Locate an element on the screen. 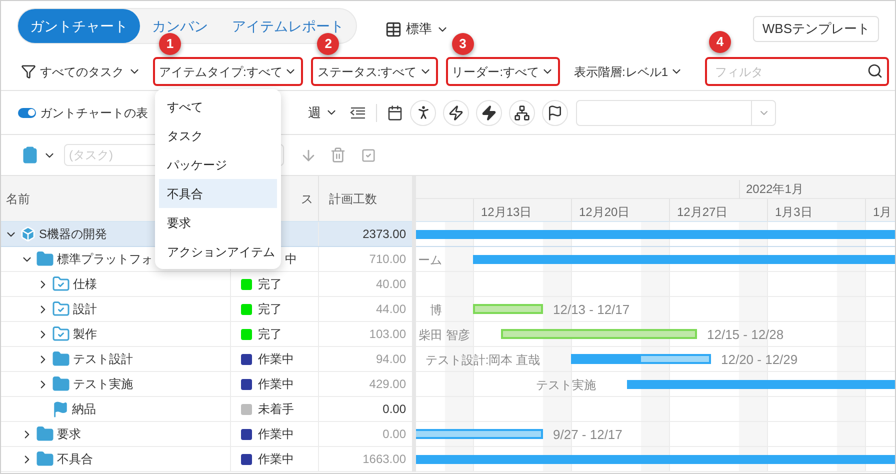 This screenshot has width=896, height=474. effort-cell-text: 103.00 is located at coordinates (387, 334).